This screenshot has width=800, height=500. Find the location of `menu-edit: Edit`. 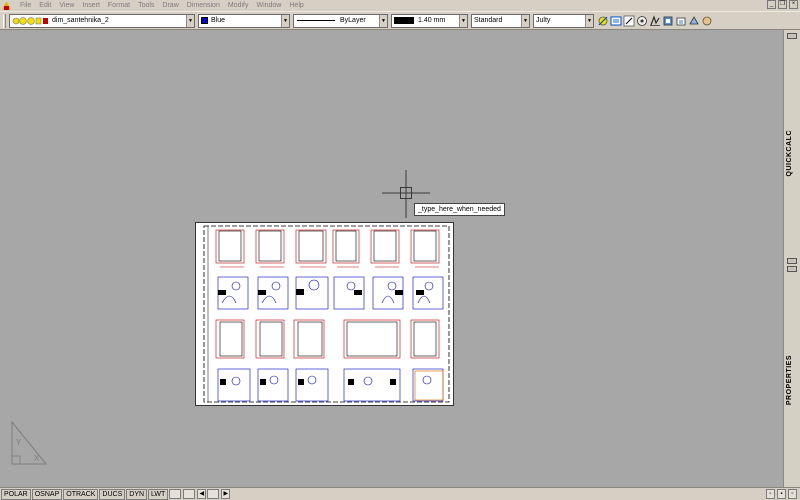

menu-edit: Edit is located at coordinates (45, 5).